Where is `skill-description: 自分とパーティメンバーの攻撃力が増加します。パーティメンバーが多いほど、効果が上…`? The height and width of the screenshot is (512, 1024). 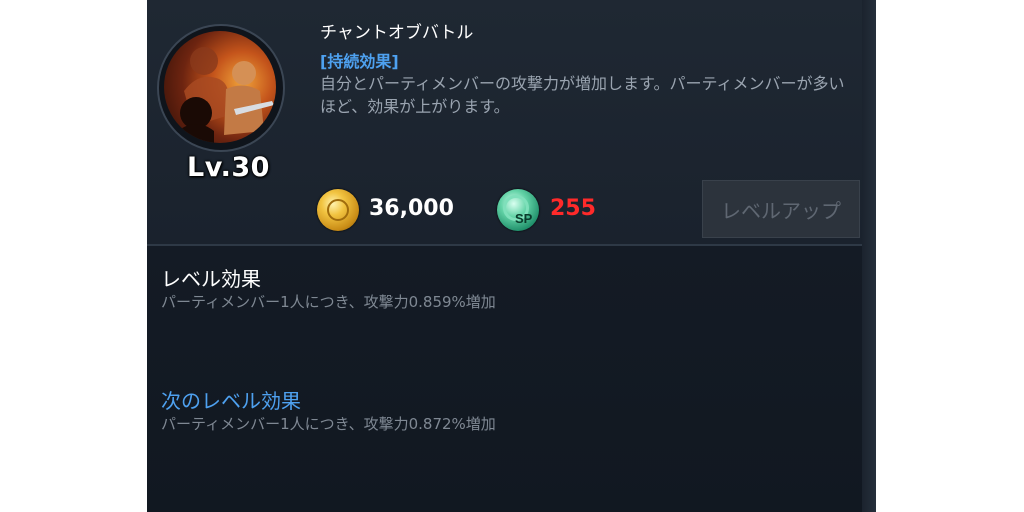
skill-description: 自分とパーティメンバーの攻撃力が増加します。パーティメンバーが多いほど、効果が上… is located at coordinates (582, 95).